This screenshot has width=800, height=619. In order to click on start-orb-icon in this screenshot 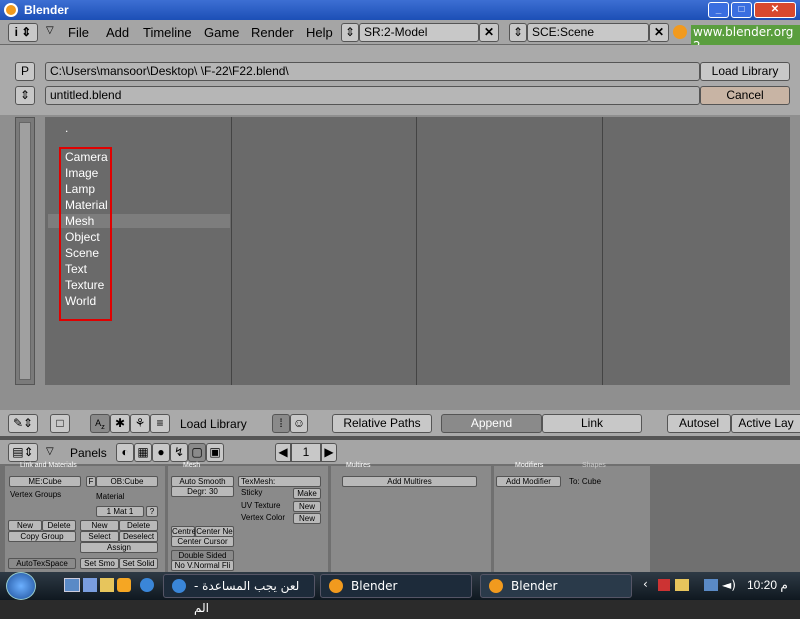, I will do `click(21, 586)`.